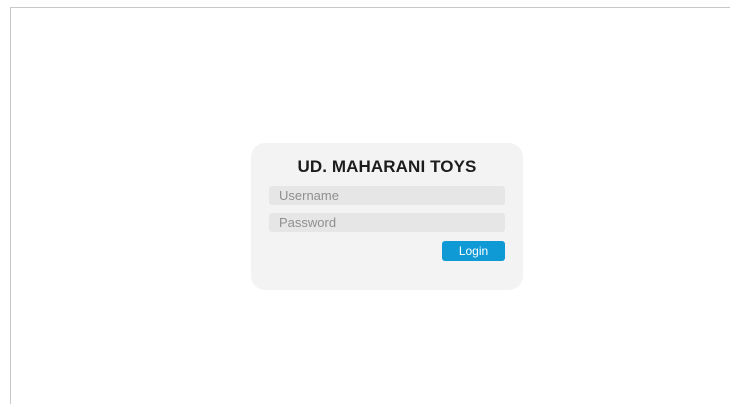 This screenshot has width=730, height=404. I want to click on password-input, so click(387, 222).